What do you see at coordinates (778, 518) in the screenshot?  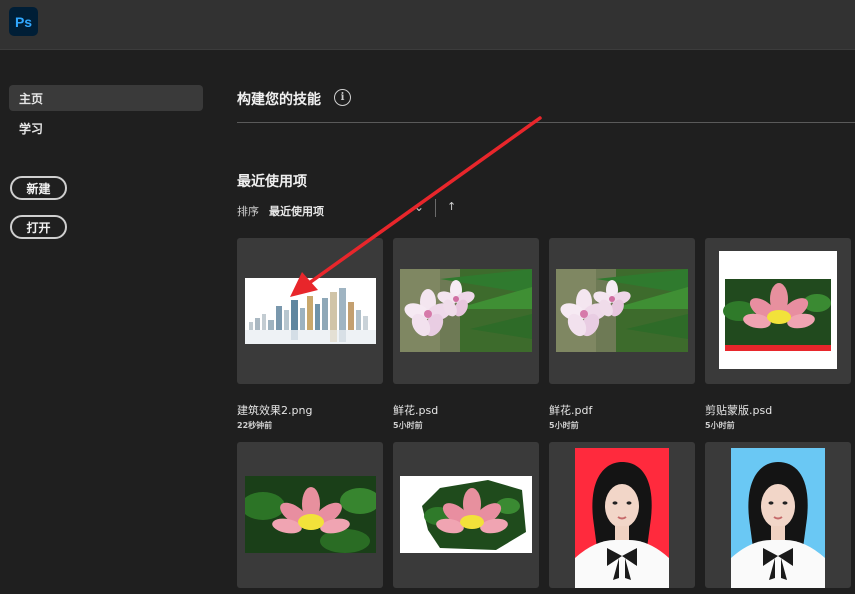 I see `portrait-blue-thumbnail` at bounding box center [778, 518].